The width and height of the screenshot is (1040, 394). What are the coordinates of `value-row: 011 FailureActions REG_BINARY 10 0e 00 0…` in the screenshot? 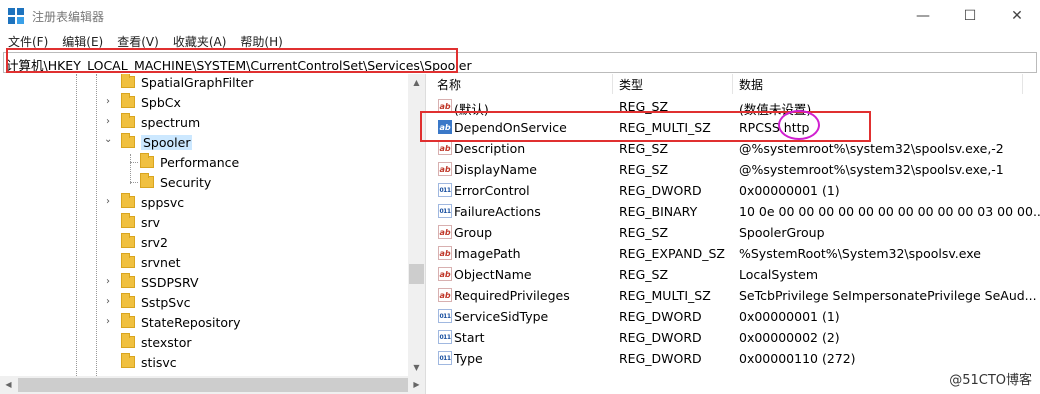 It's located at (735, 211).